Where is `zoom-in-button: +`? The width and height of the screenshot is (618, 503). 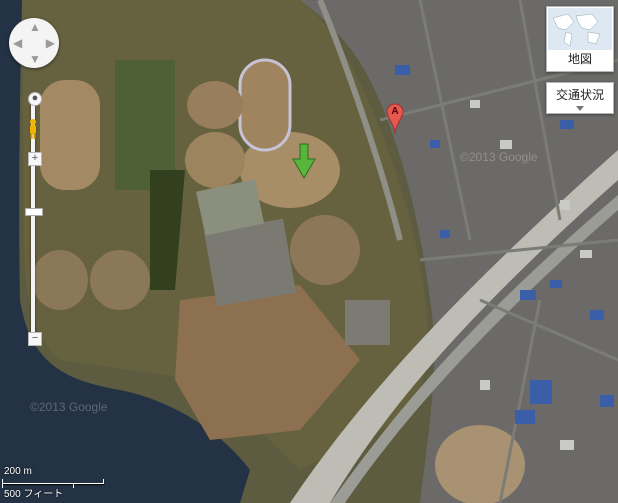
zoom-in-button: + is located at coordinates (35, 159).